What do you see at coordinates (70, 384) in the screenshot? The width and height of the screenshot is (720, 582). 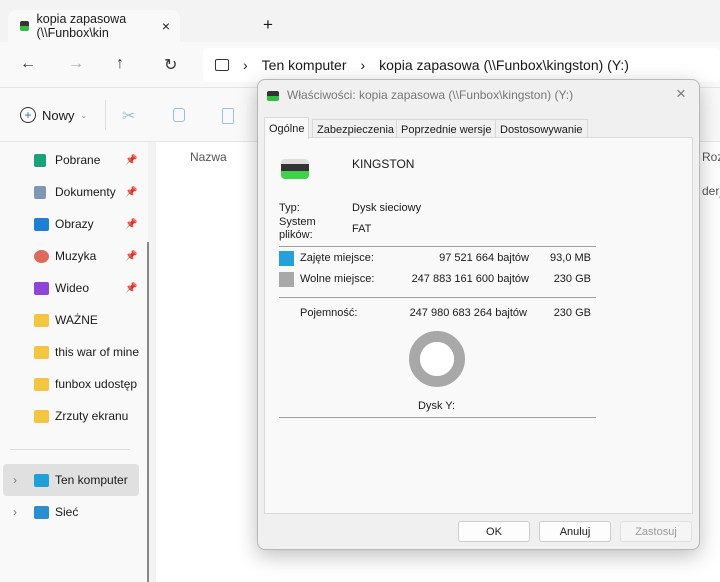 I see `sidebar-item-funbox: funbox udostęp` at bounding box center [70, 384].